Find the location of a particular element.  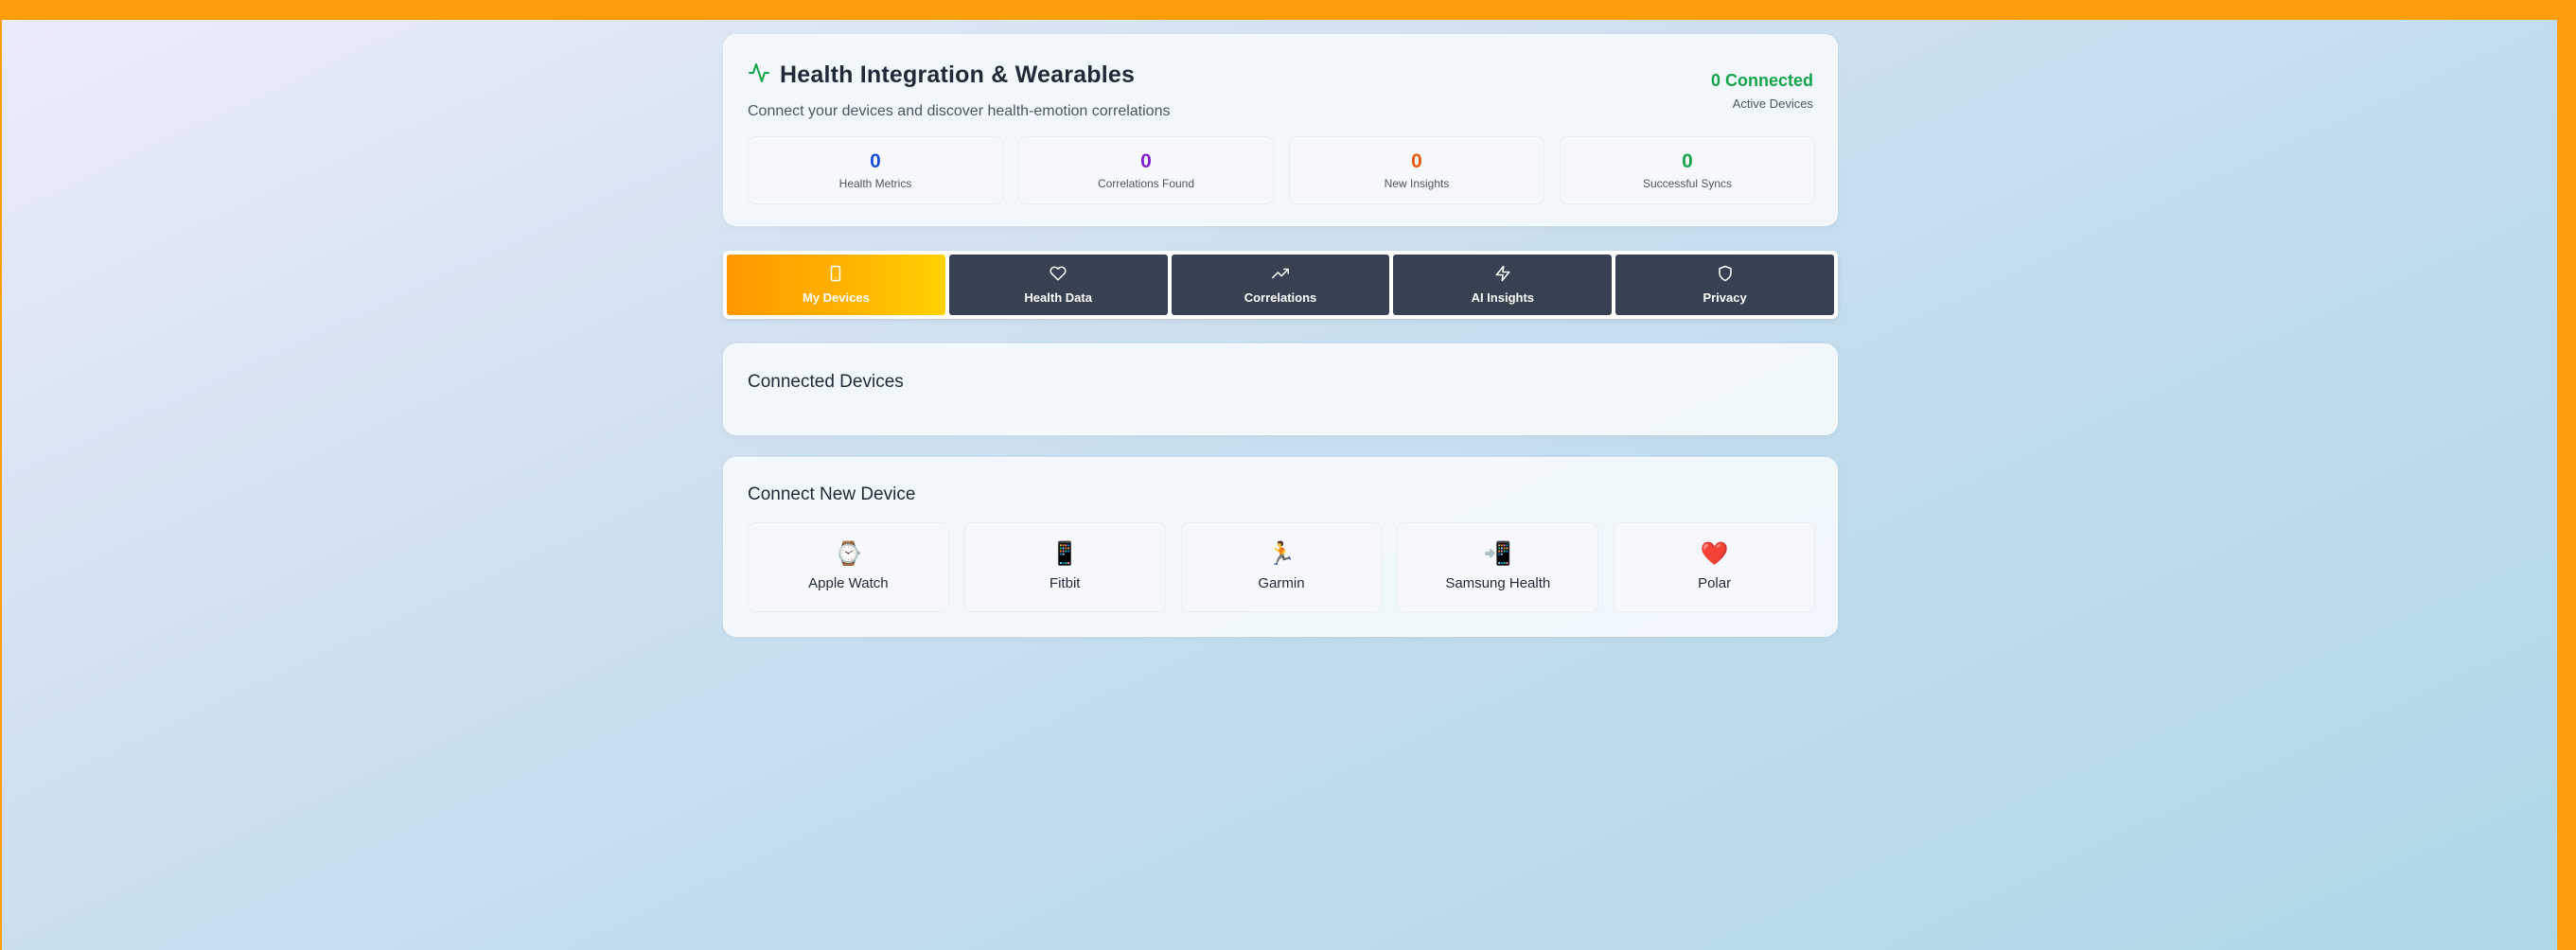

device-name: Samsung Health is located at coordinates (1498, 583).